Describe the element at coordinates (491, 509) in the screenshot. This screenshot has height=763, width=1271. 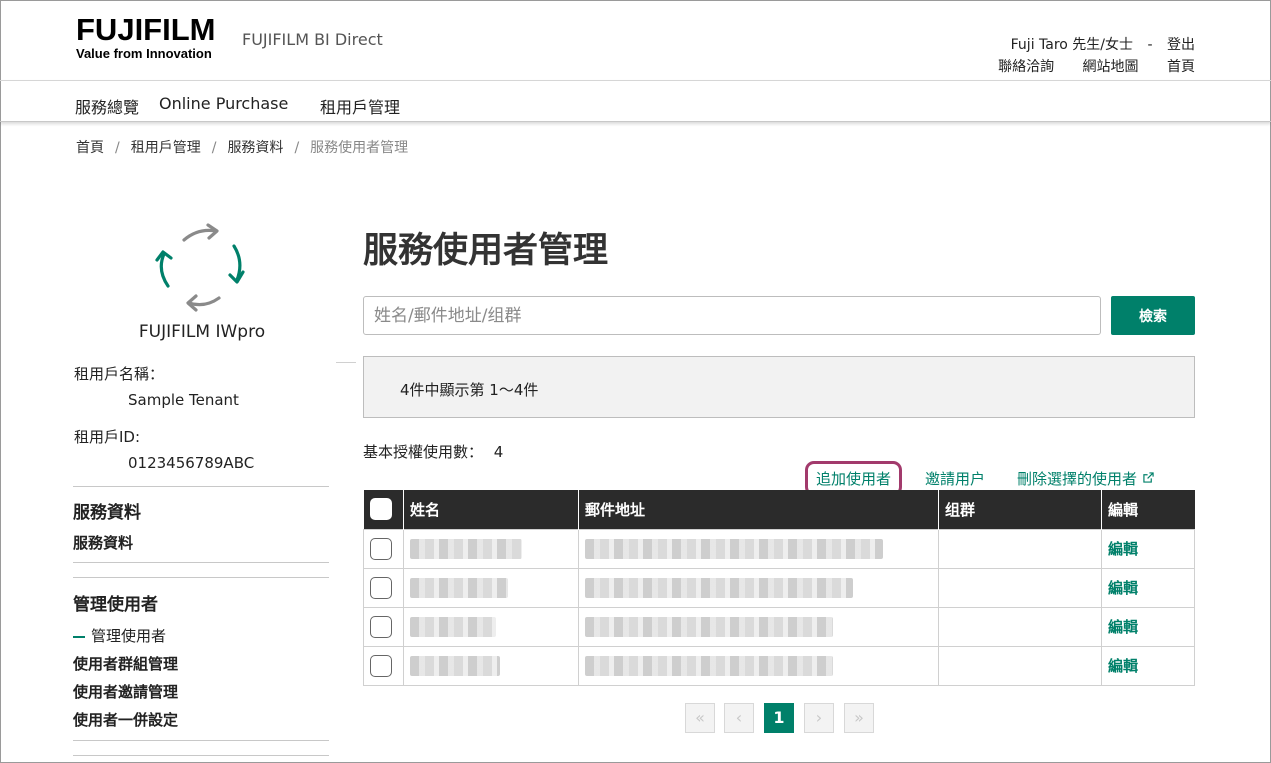
I see `column-name: 姓名` at that location.